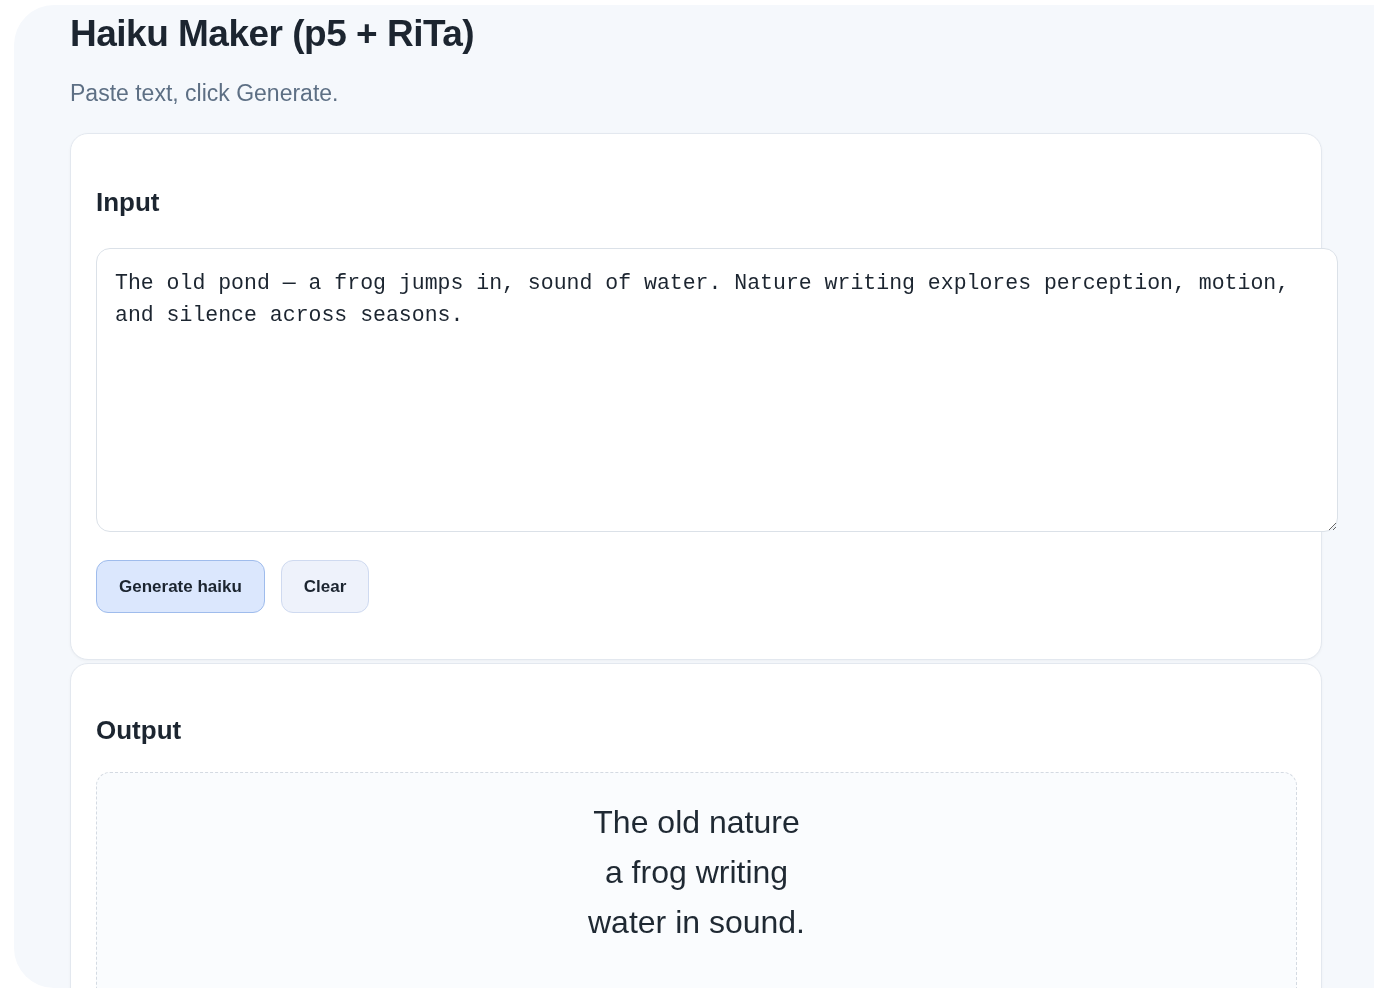 This screenshot has height=993, width=1374. What do you see at coordinates (325, 586) in the screenshot?
I see `action-button: Clear` at bounding box center [325, 586].